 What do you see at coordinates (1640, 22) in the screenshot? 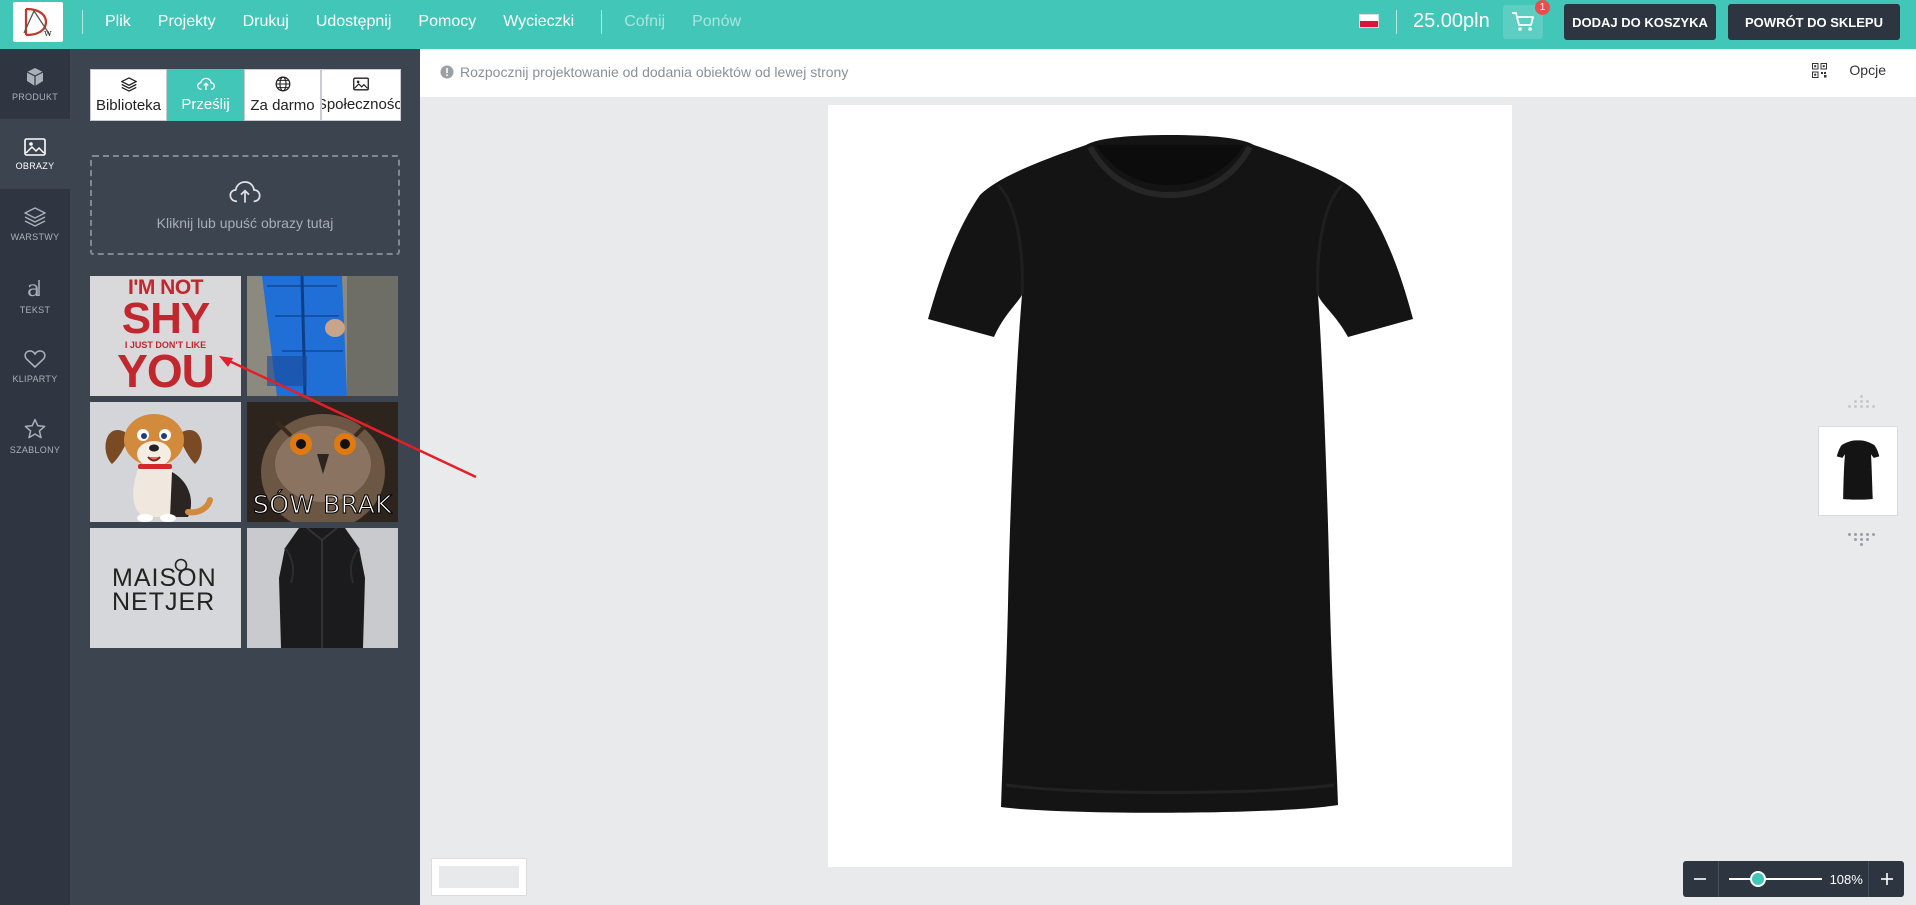
I see `add-to-cart-button: DODAJ DO KOSZYKA` at bounding box center [1640, 22].